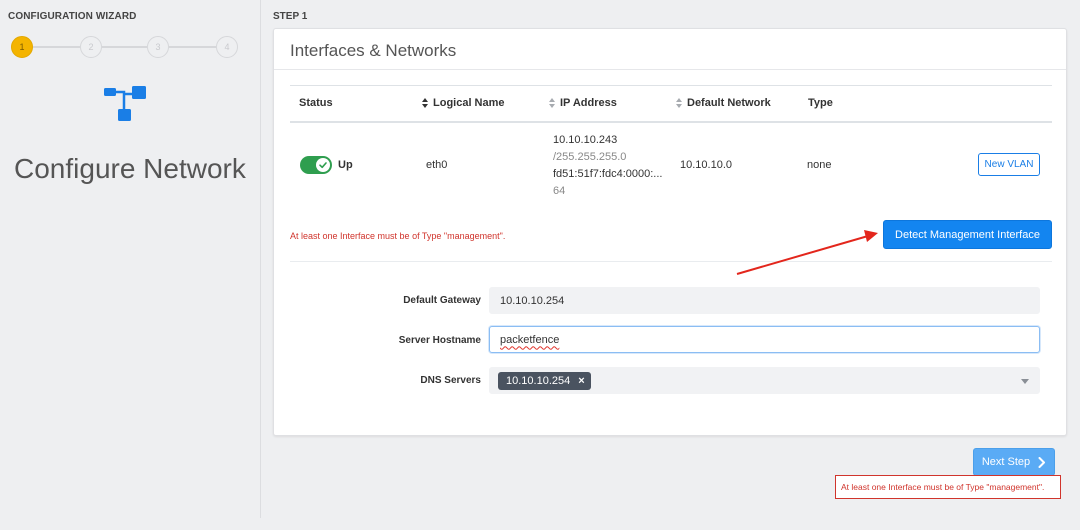  I want to click on card-title: Interfaces & Networks, so click(373, 50).